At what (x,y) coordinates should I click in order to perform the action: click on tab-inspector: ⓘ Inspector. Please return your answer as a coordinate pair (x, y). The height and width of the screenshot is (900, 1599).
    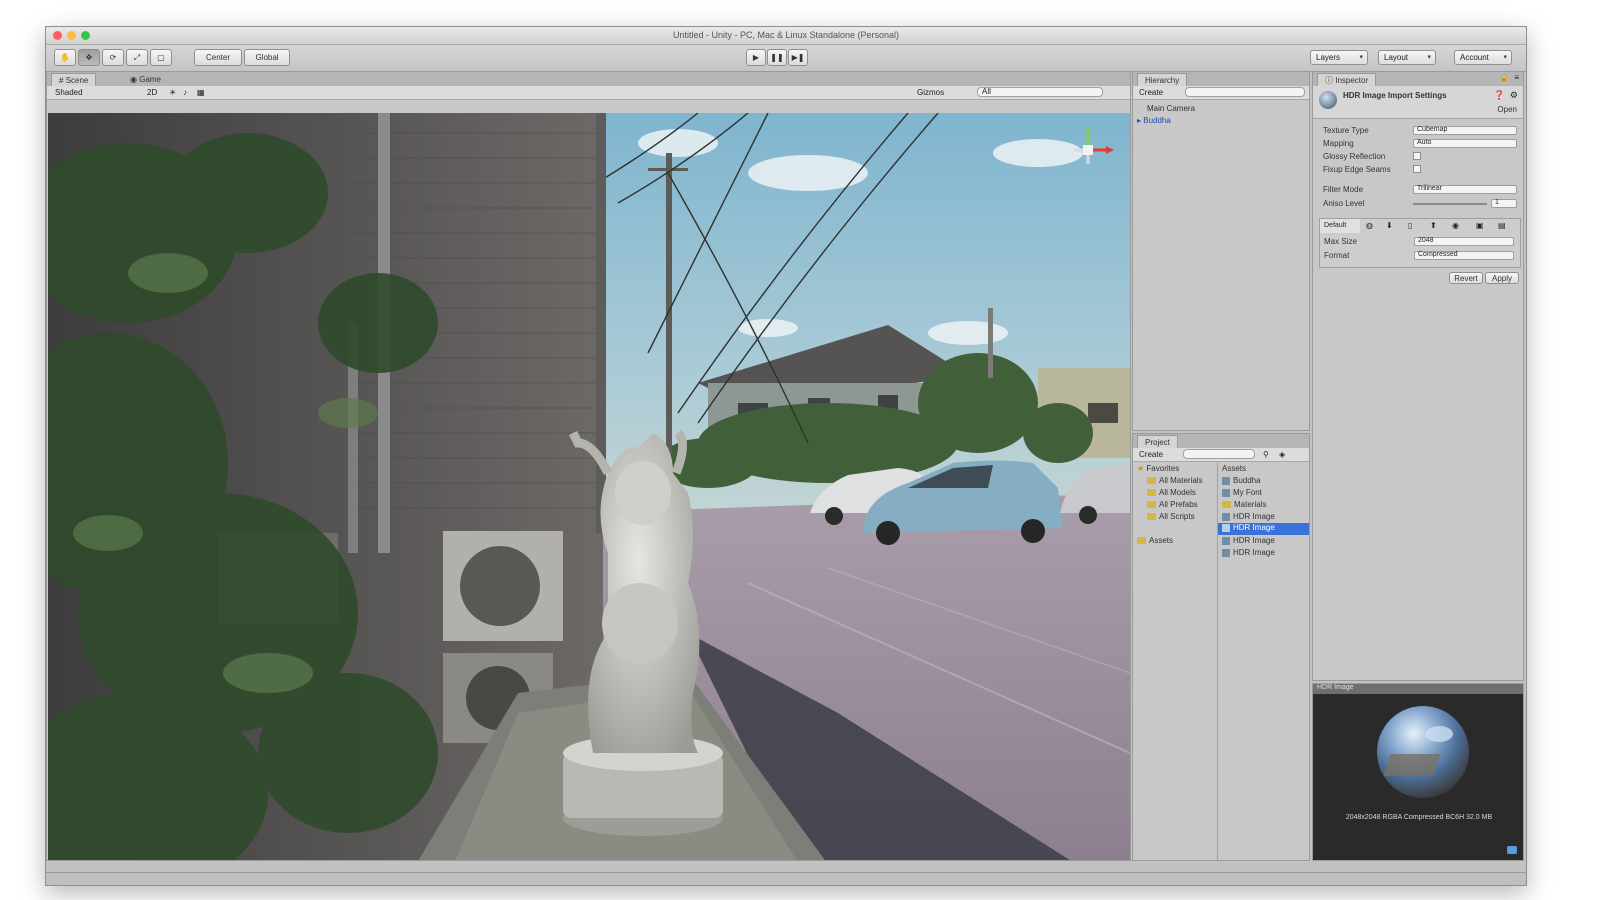
    Looking at the image, I should click on (1347, 79).